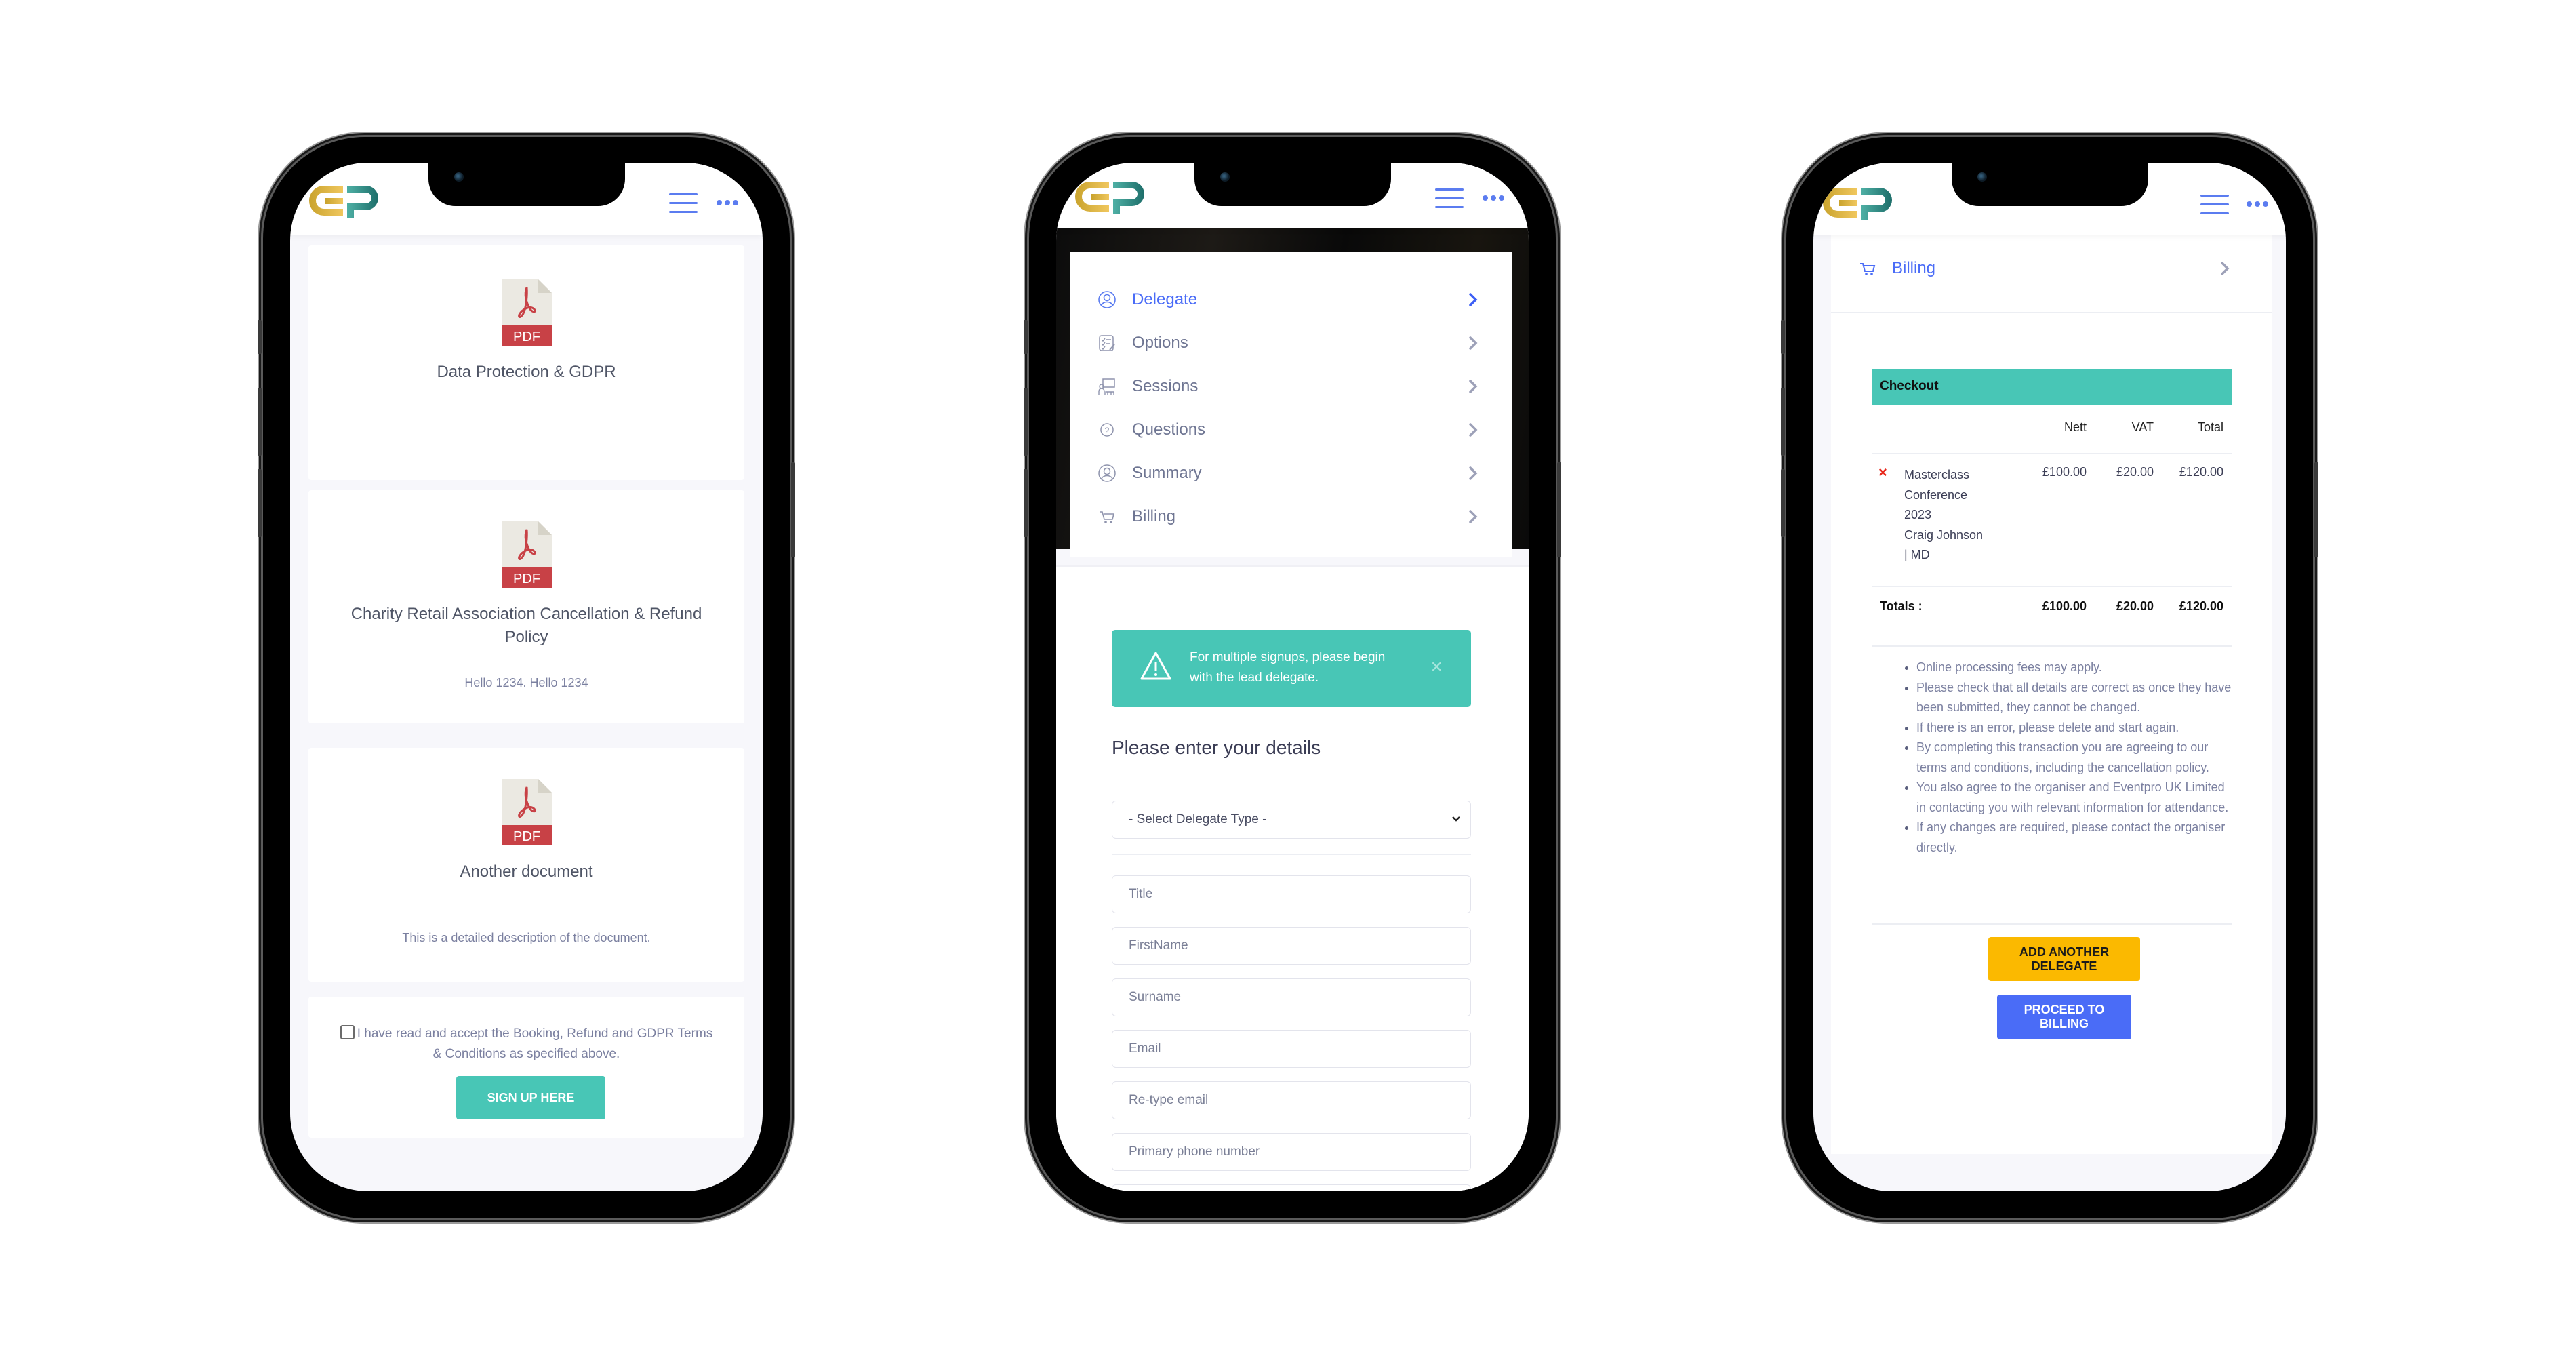 The image size is (2576, 1356). I want to click on document-title: Data Protection & GDPR, so click(526, 373).